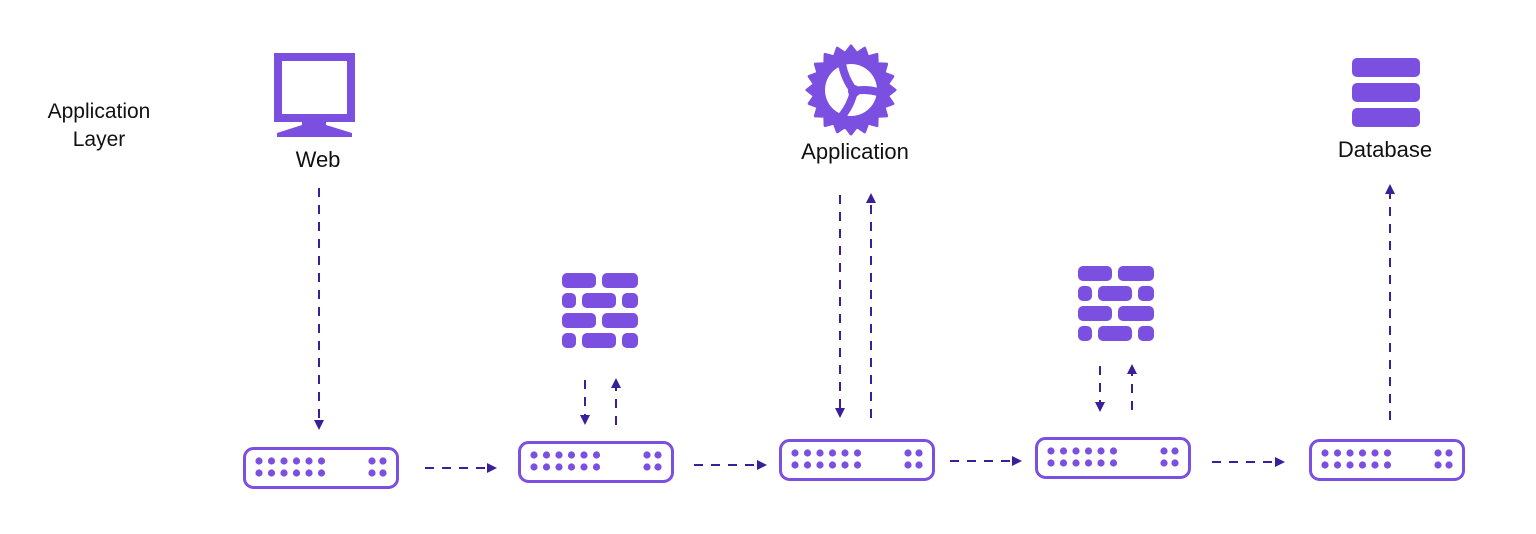 This screenshot has height=534, width=1536. I want to click on firewall-icon, so click(1116, 303).